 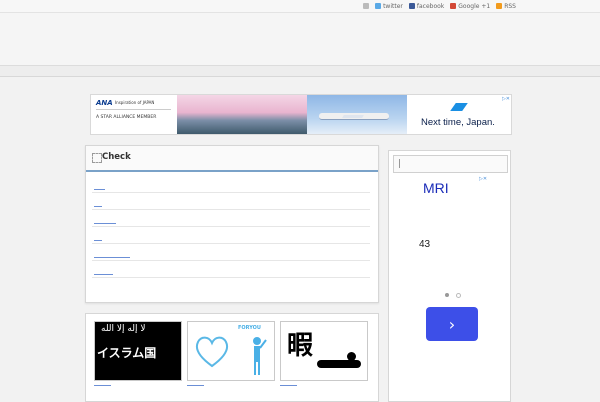 I want to click on carousel-dot, so click(x=458, y=295).